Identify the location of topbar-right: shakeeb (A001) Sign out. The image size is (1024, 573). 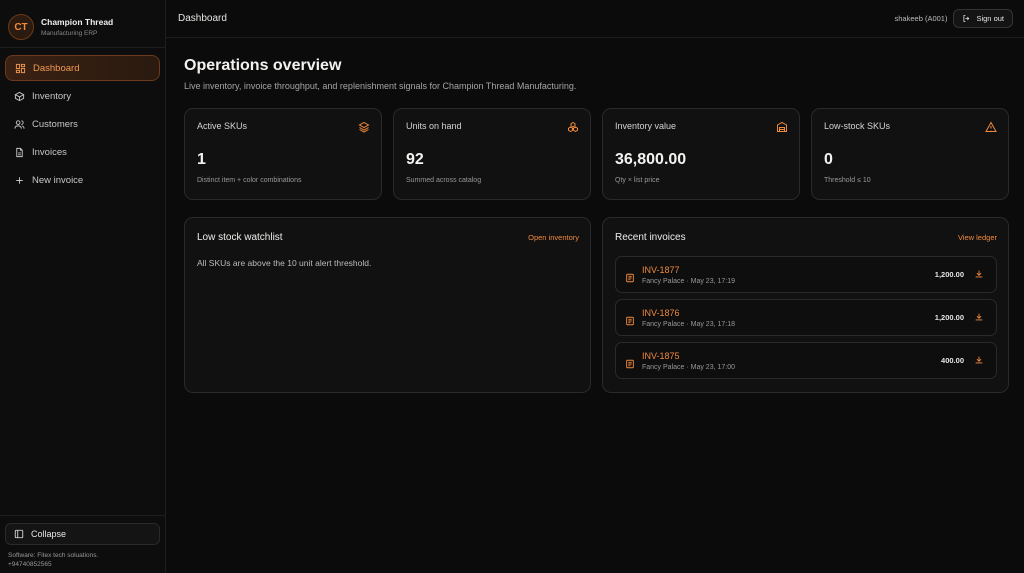
(954, 18).